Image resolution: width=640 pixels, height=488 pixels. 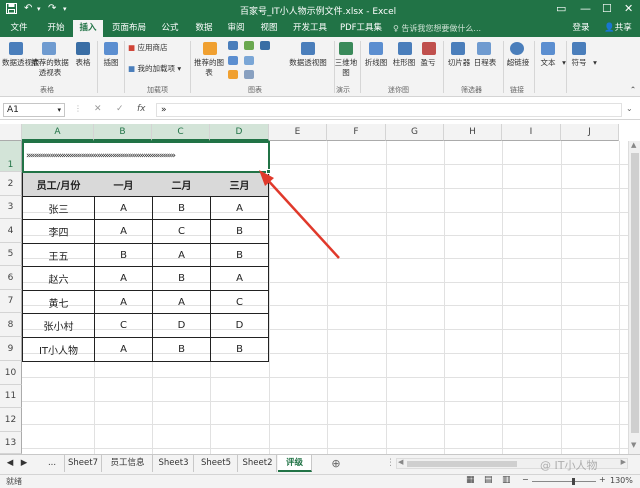 I want to click on illustrations-button: 插图, so click(x=111, y=63).